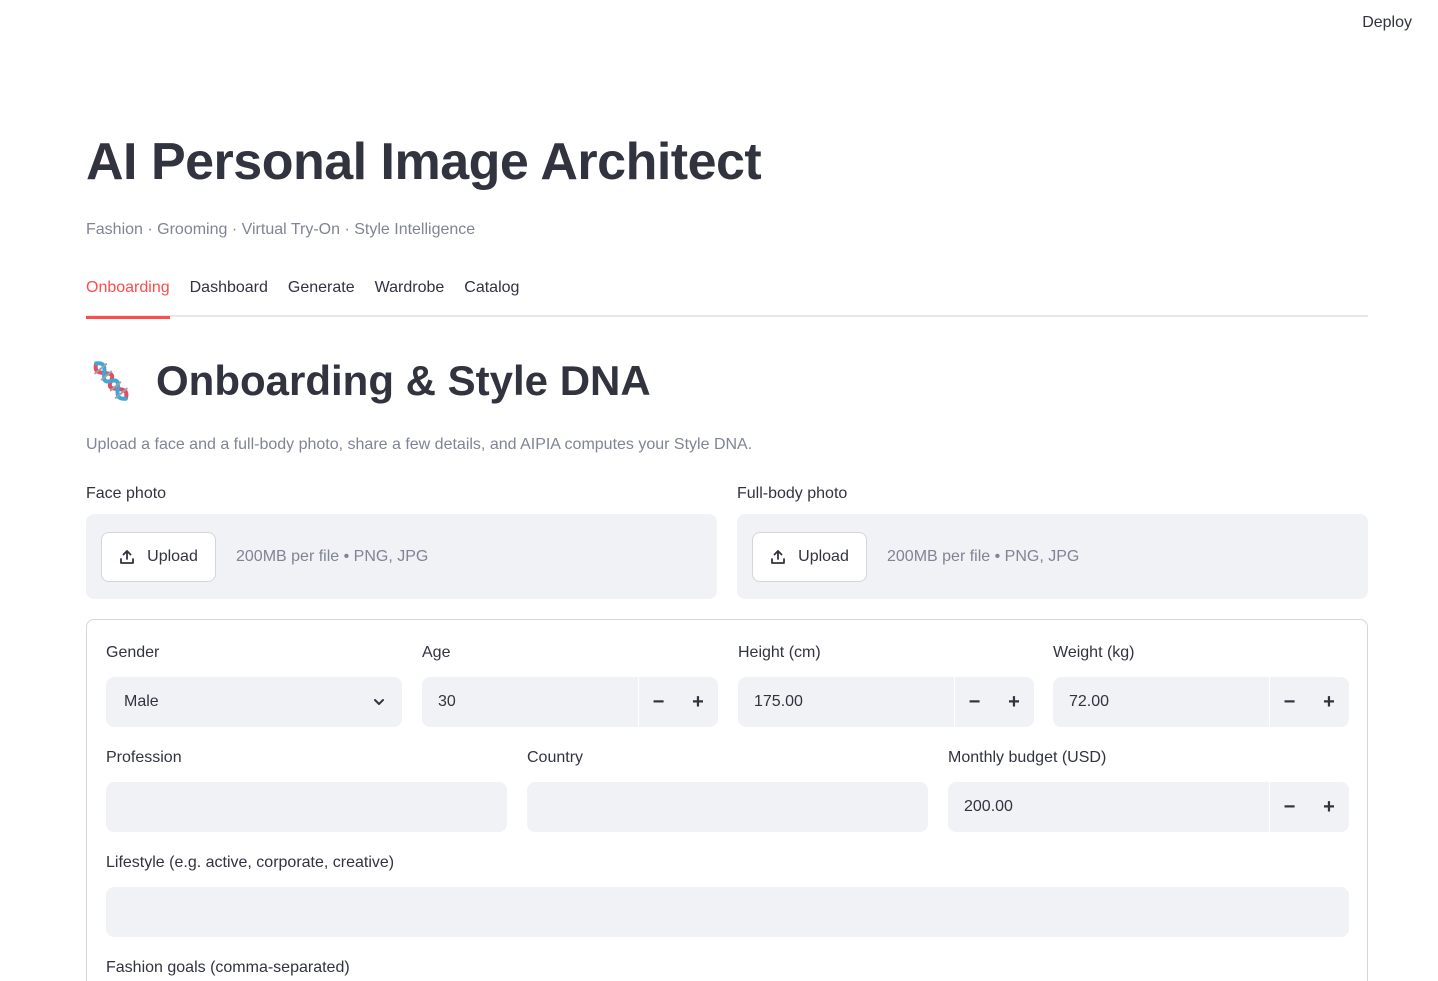 This screenshot has height=981, width=1438. I want to click on age-input: 30, so click(530, 702).